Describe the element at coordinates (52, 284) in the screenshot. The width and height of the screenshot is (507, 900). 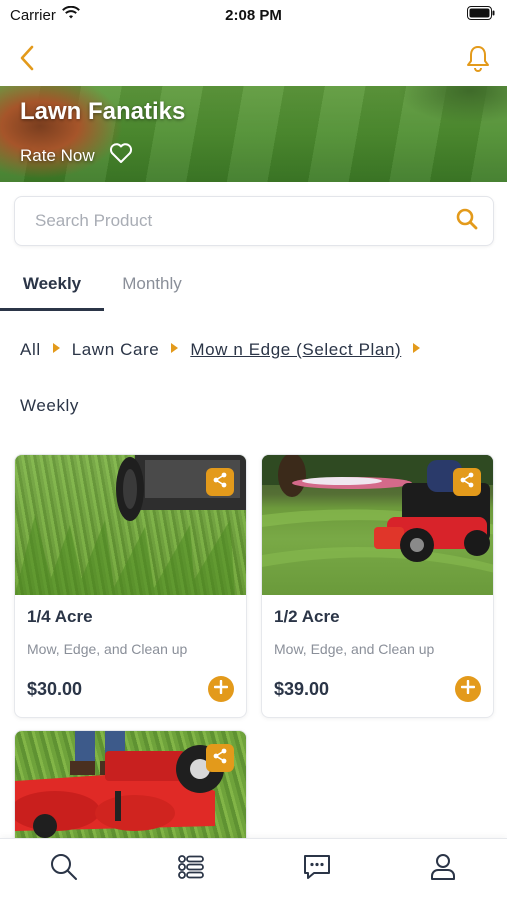
I see `tab-weekly: Weekly` at that location.